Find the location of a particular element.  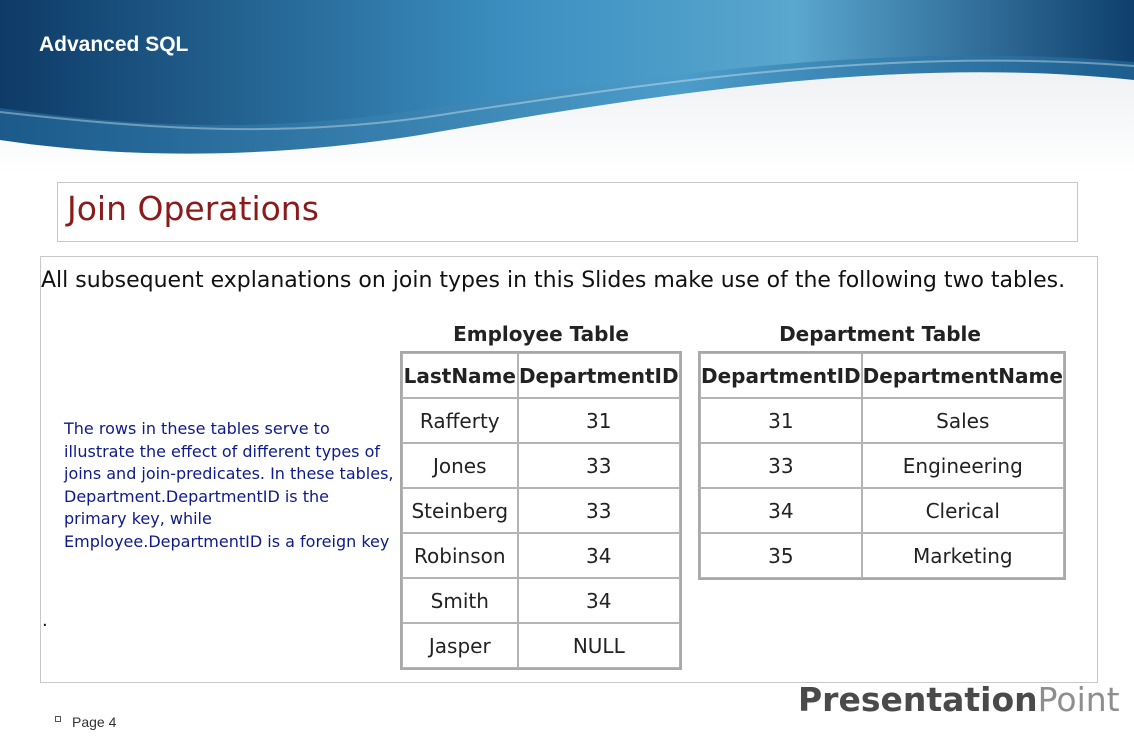

slide-title: Join Operations is located at coordinates (193, 208).